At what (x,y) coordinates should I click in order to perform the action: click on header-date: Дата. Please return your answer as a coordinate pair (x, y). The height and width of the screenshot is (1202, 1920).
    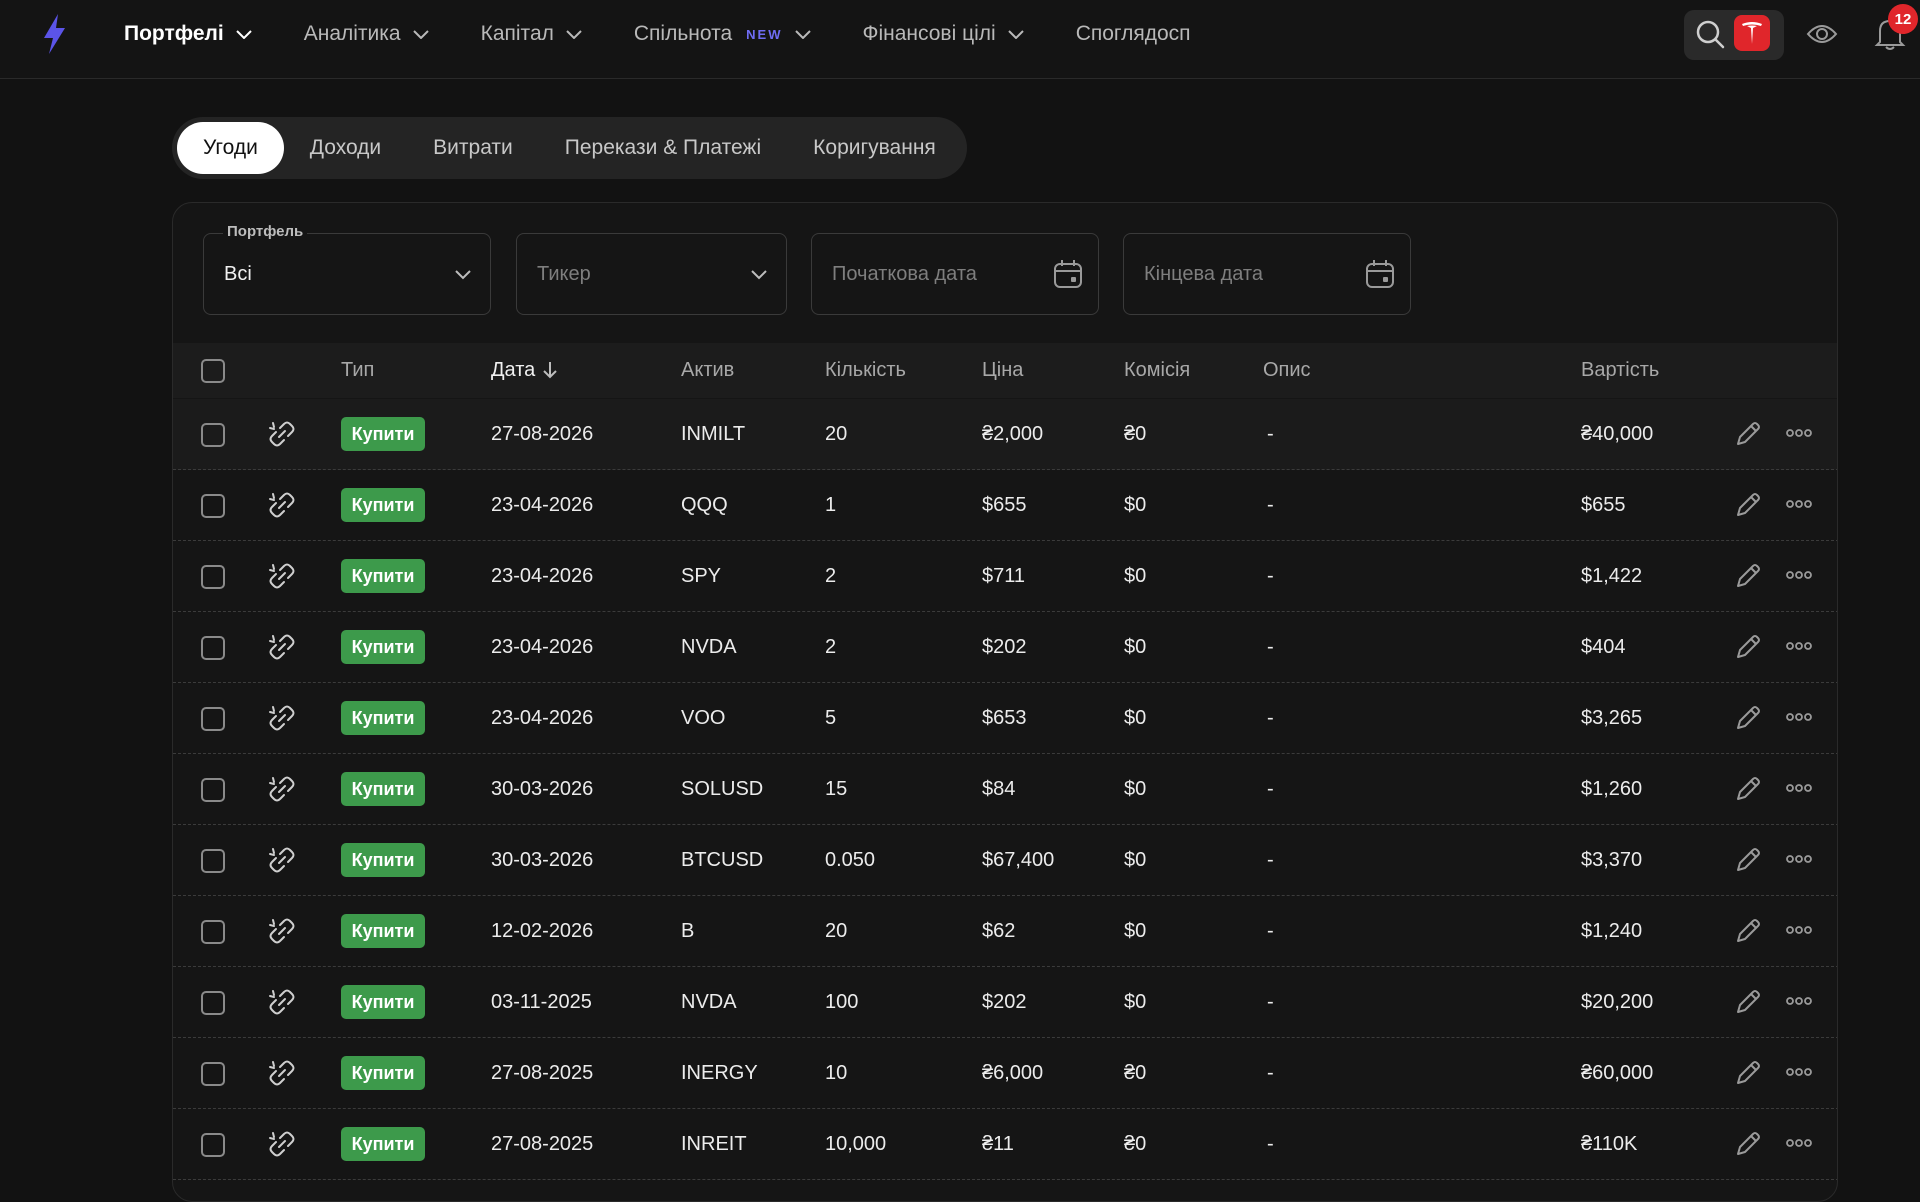
    Looking at the image, I should click on (524, 370).